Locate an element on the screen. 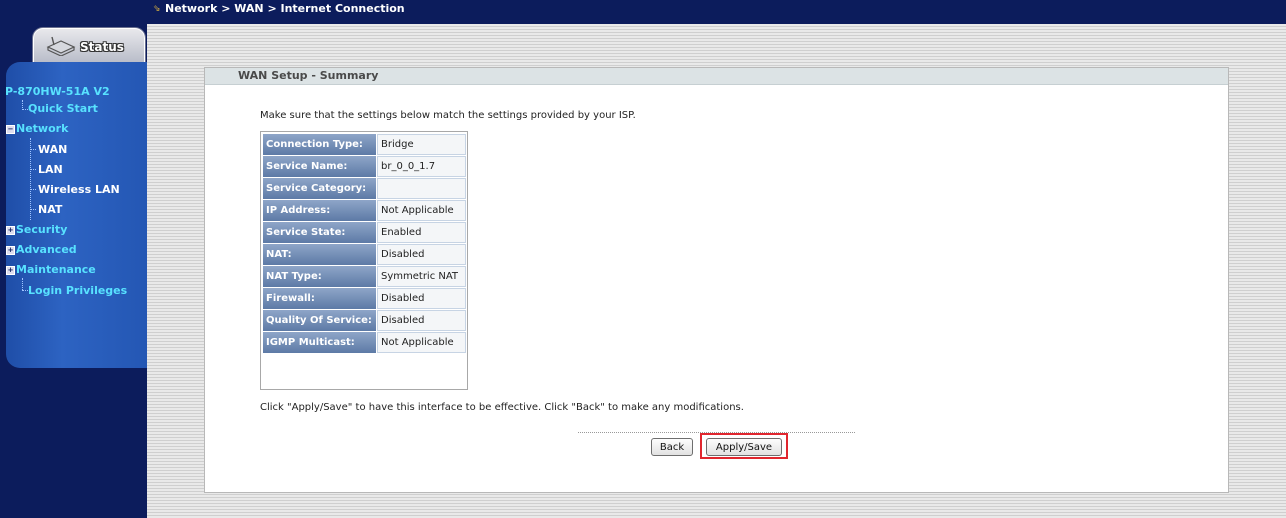 The image size is (1286, 518). back-button: Back is located at coordinates (672, 447).